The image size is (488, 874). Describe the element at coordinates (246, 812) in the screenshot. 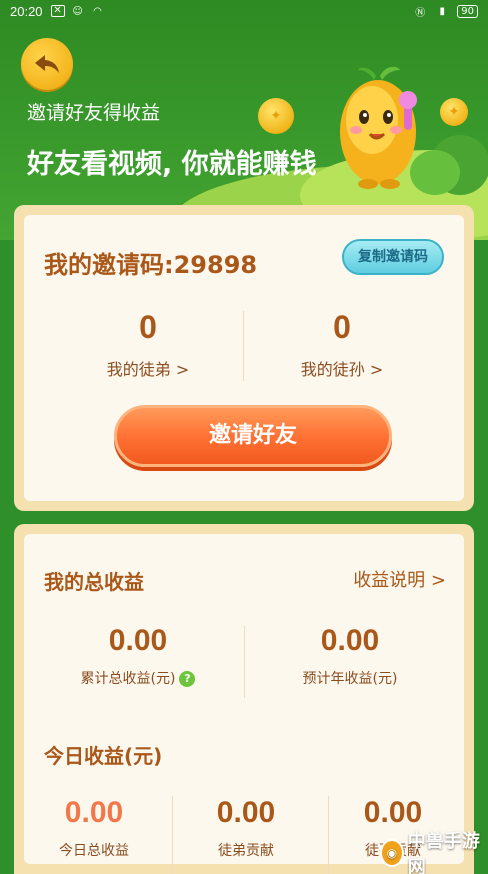

I see `disciple-contribution-value: 0.00` at that location.